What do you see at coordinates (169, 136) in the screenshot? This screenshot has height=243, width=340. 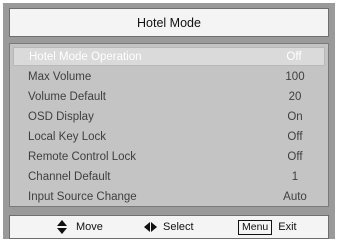 I see `menu-item-local-key-lock: Local Key Lock Off` at bounding box center [169, 136].